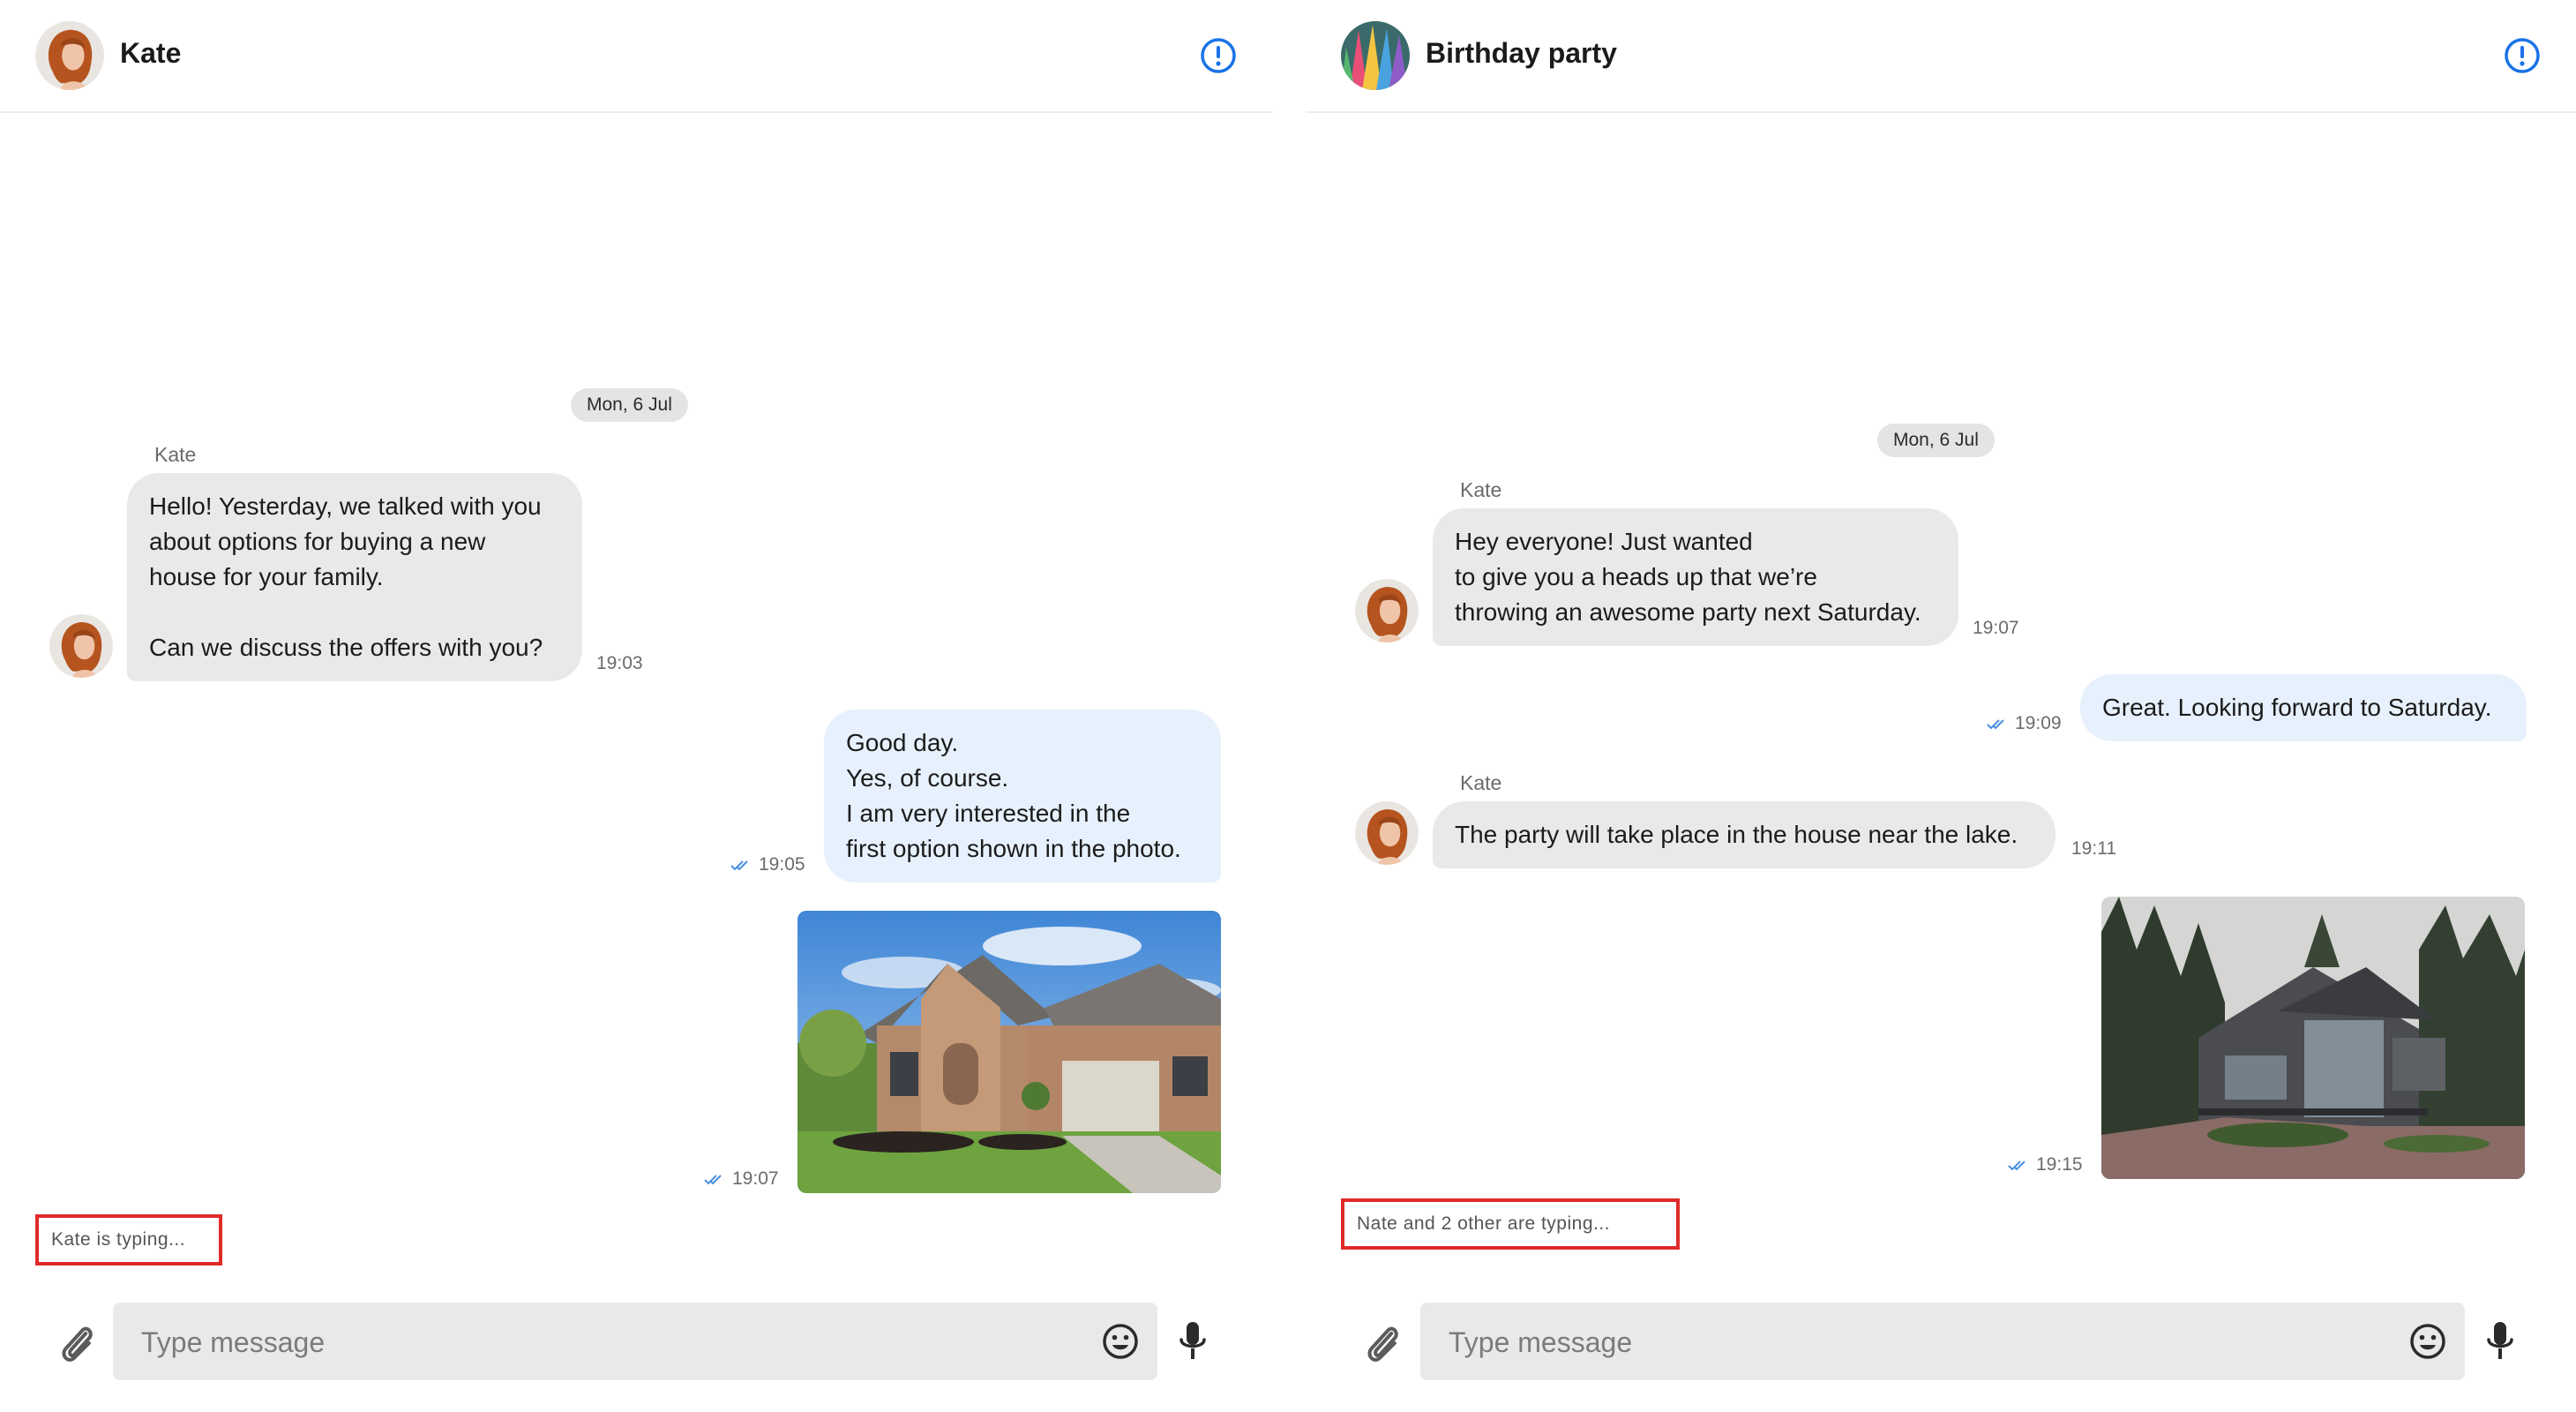 The image size is (2576, 1412). I want to click on chat-title: Birthday party, so click(1522, 53).